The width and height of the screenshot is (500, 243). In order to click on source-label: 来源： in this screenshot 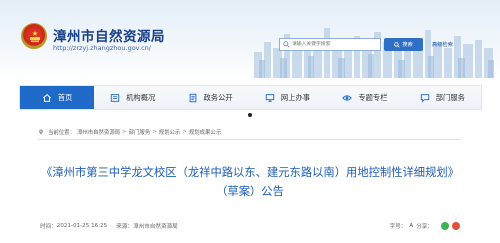, I will do `click(125, 227)`.